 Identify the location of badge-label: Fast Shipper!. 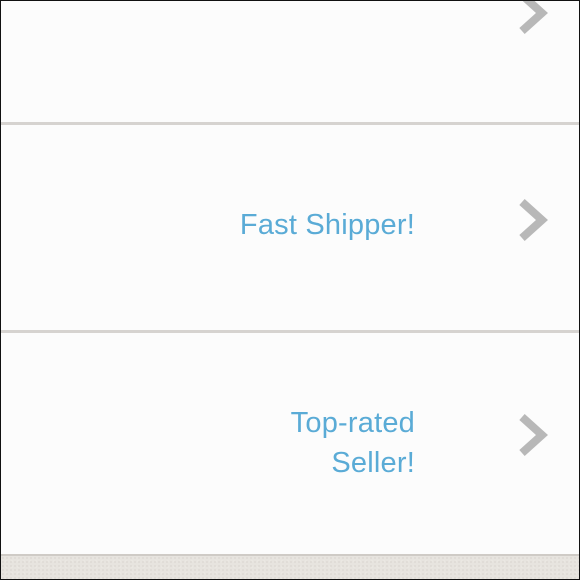
(327, 225).